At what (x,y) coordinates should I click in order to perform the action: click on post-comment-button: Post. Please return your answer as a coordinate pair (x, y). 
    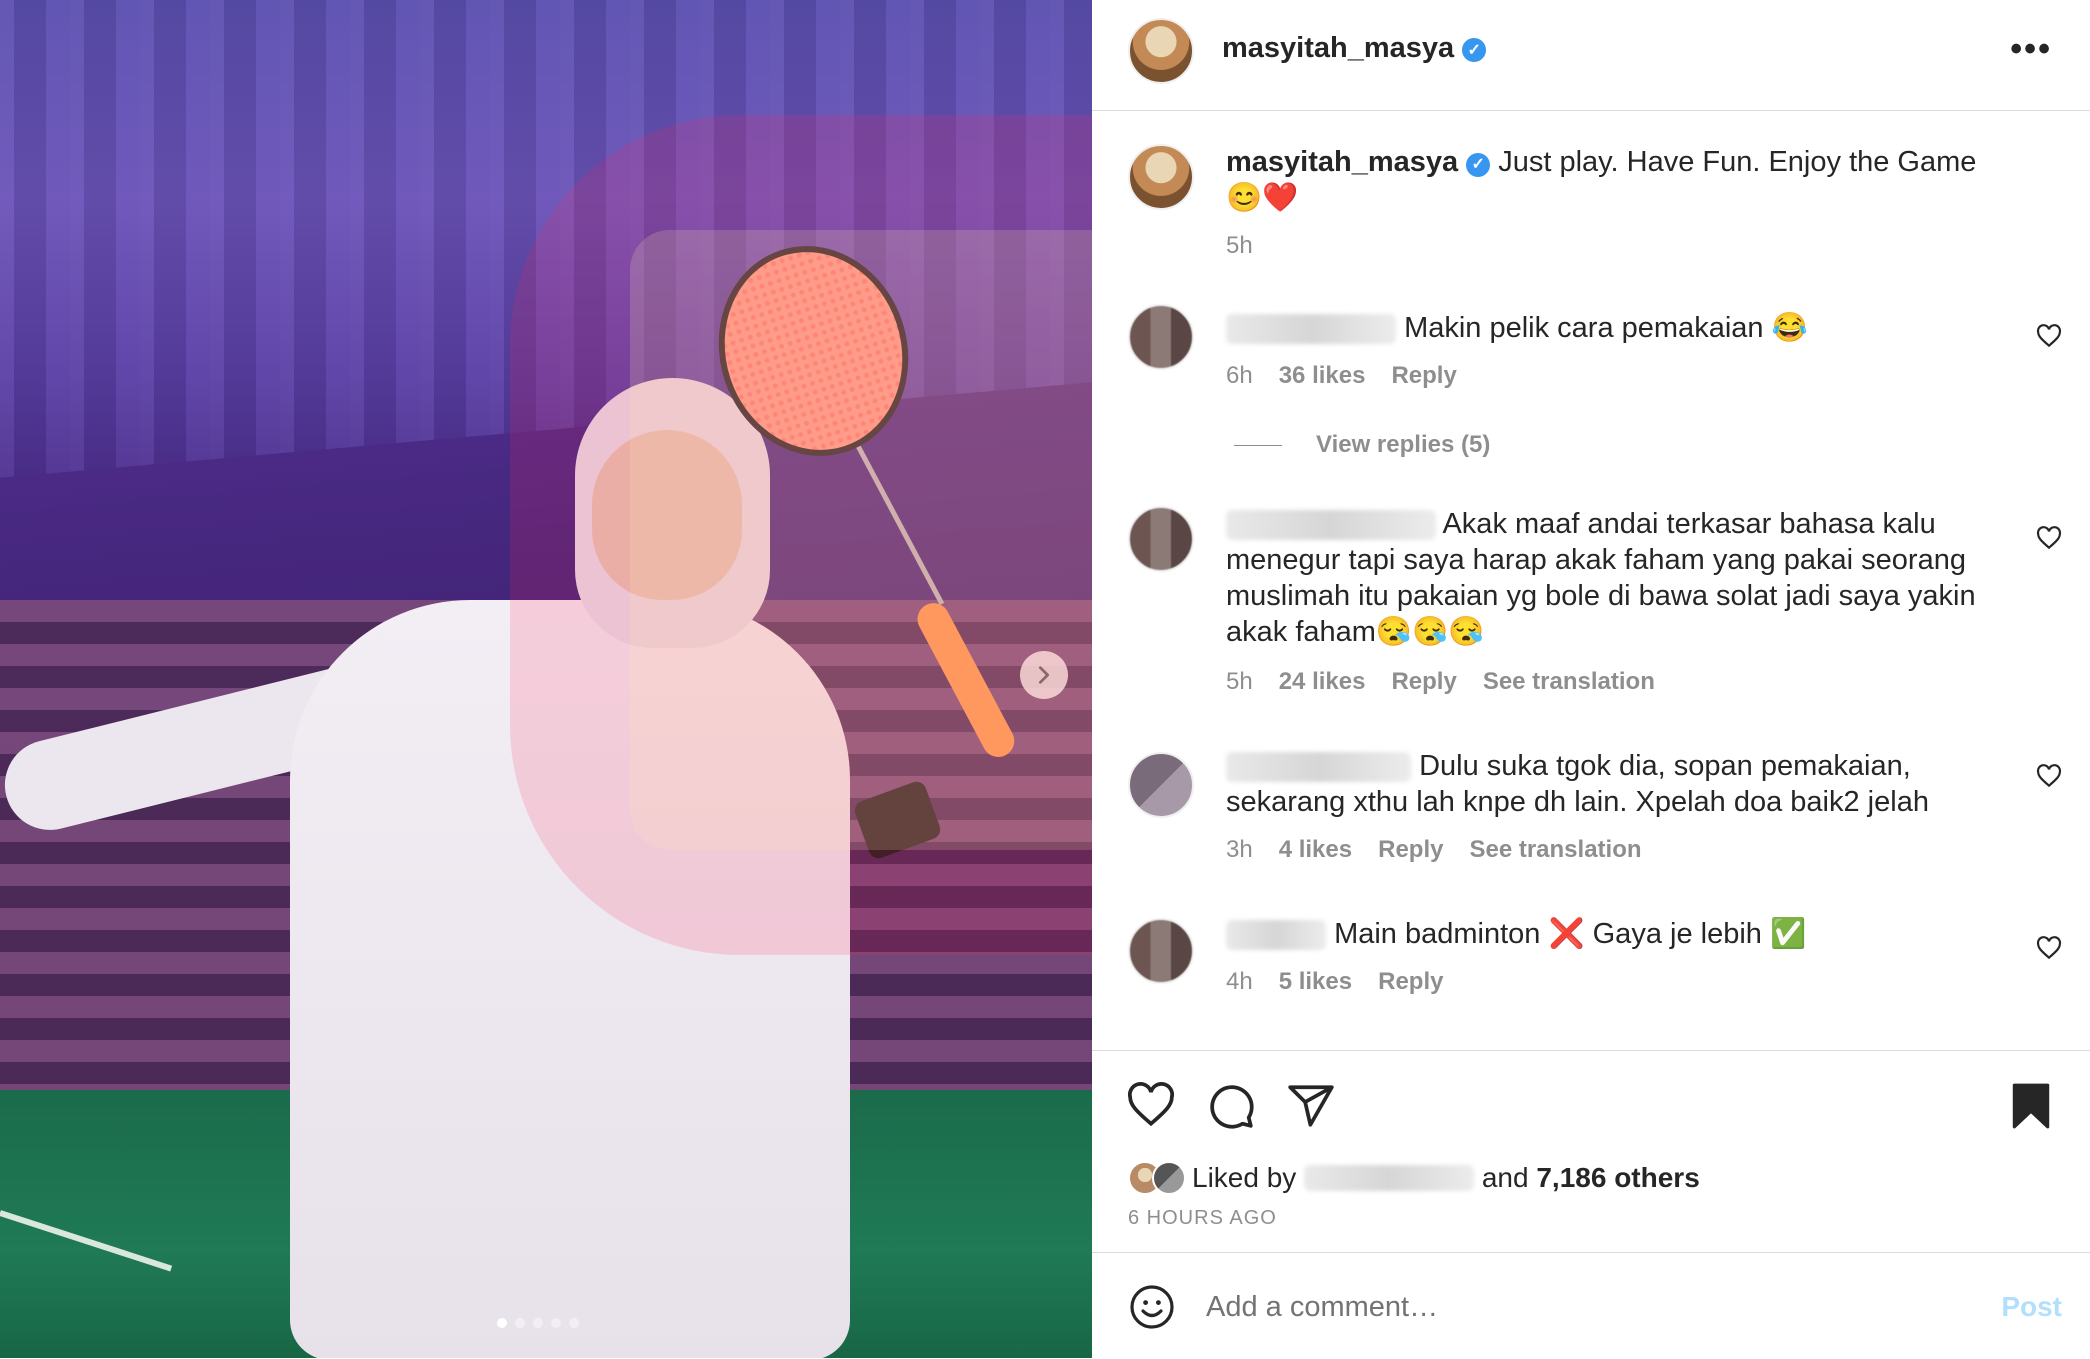
    Looking at the image, I should click on (2031, 1307).